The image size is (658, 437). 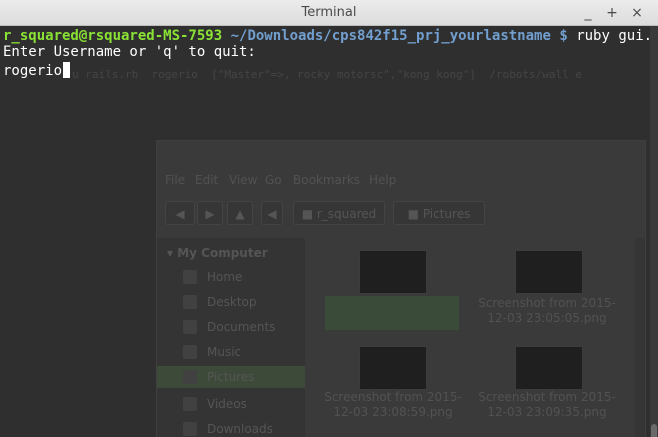 I want to click on output-line: Enter Username or 'q' to quit:, so click(x=129, y=52).